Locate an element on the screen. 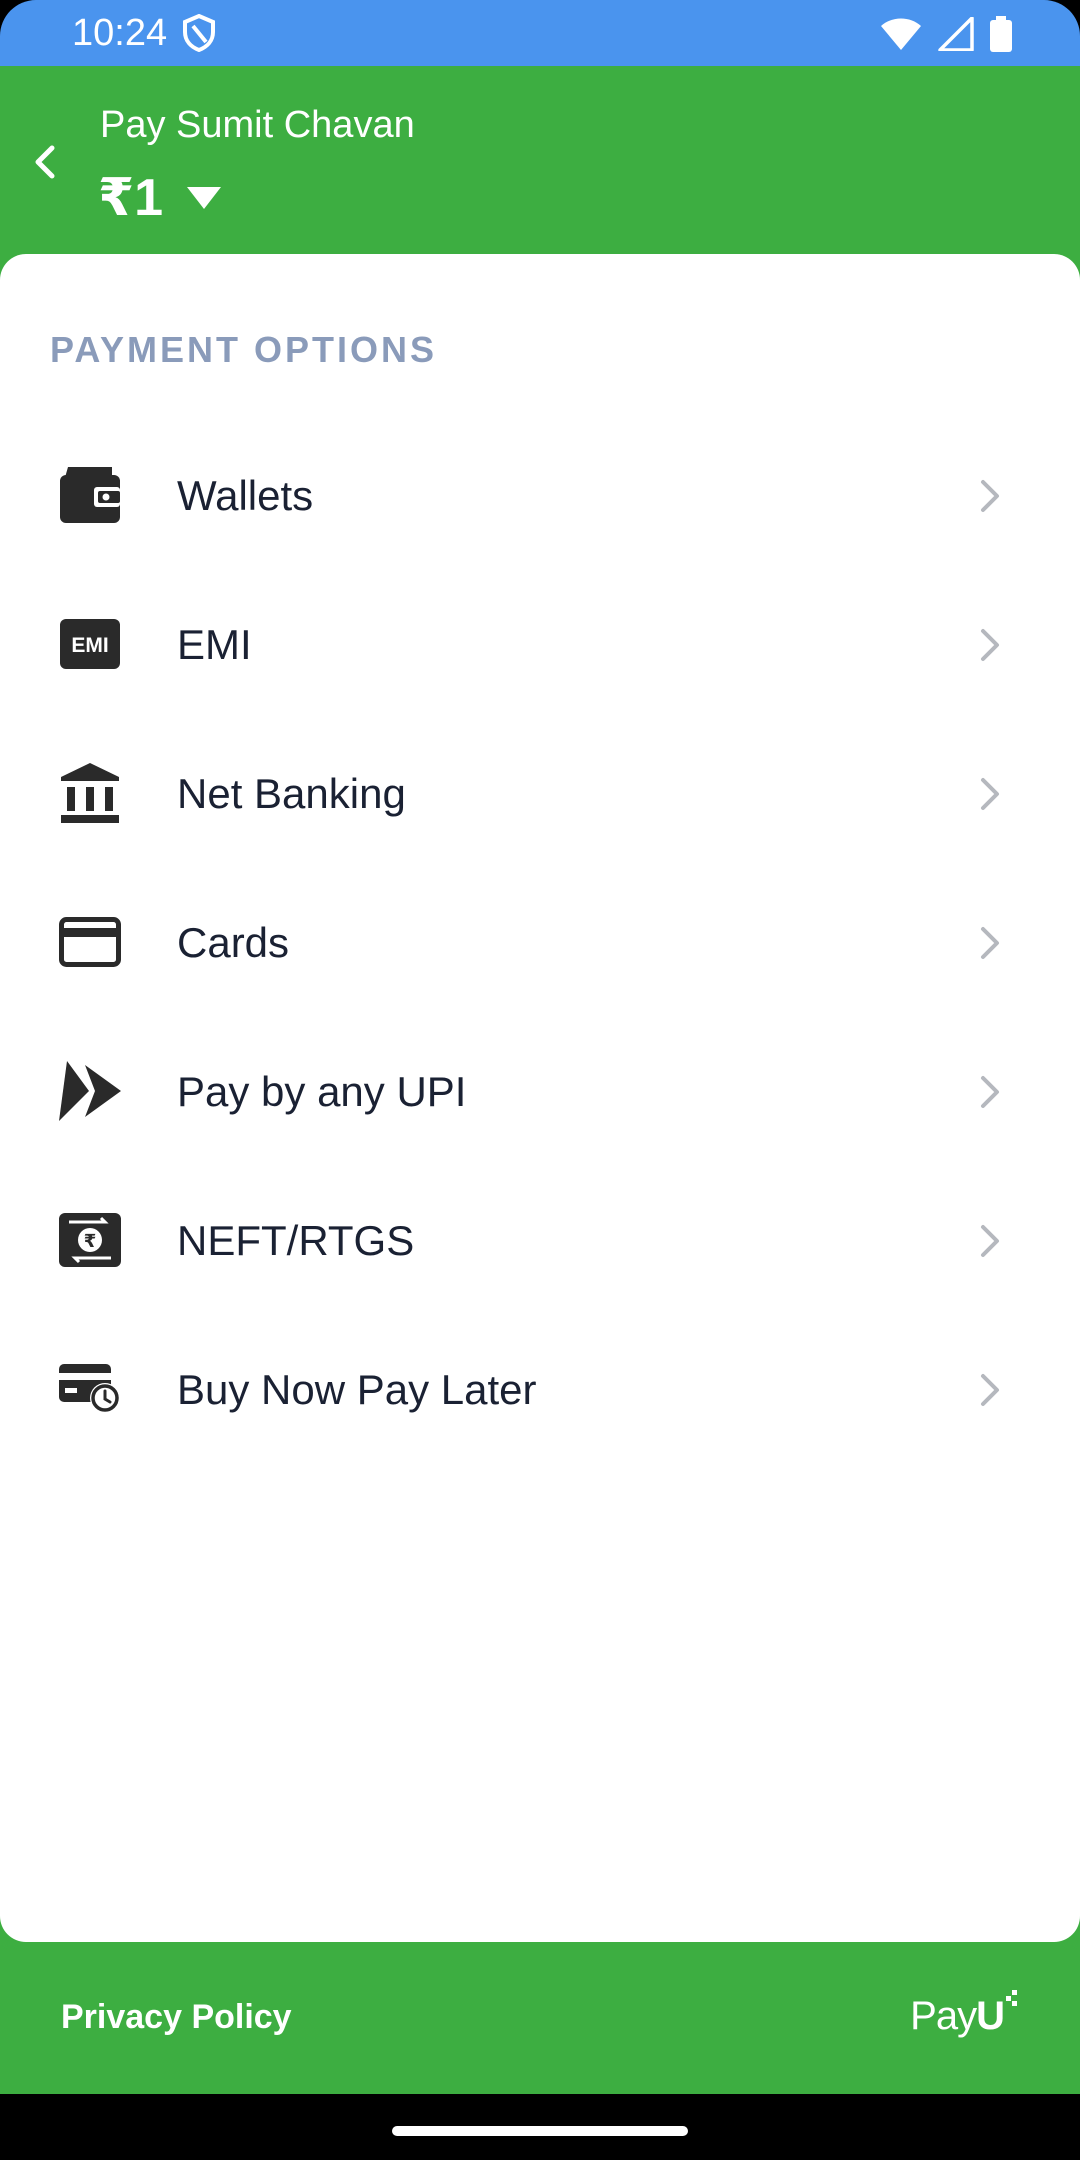 The width and height of the screenshot is (1080, 2160). option-wallets: Wallets is located at coordinates (540, 495).